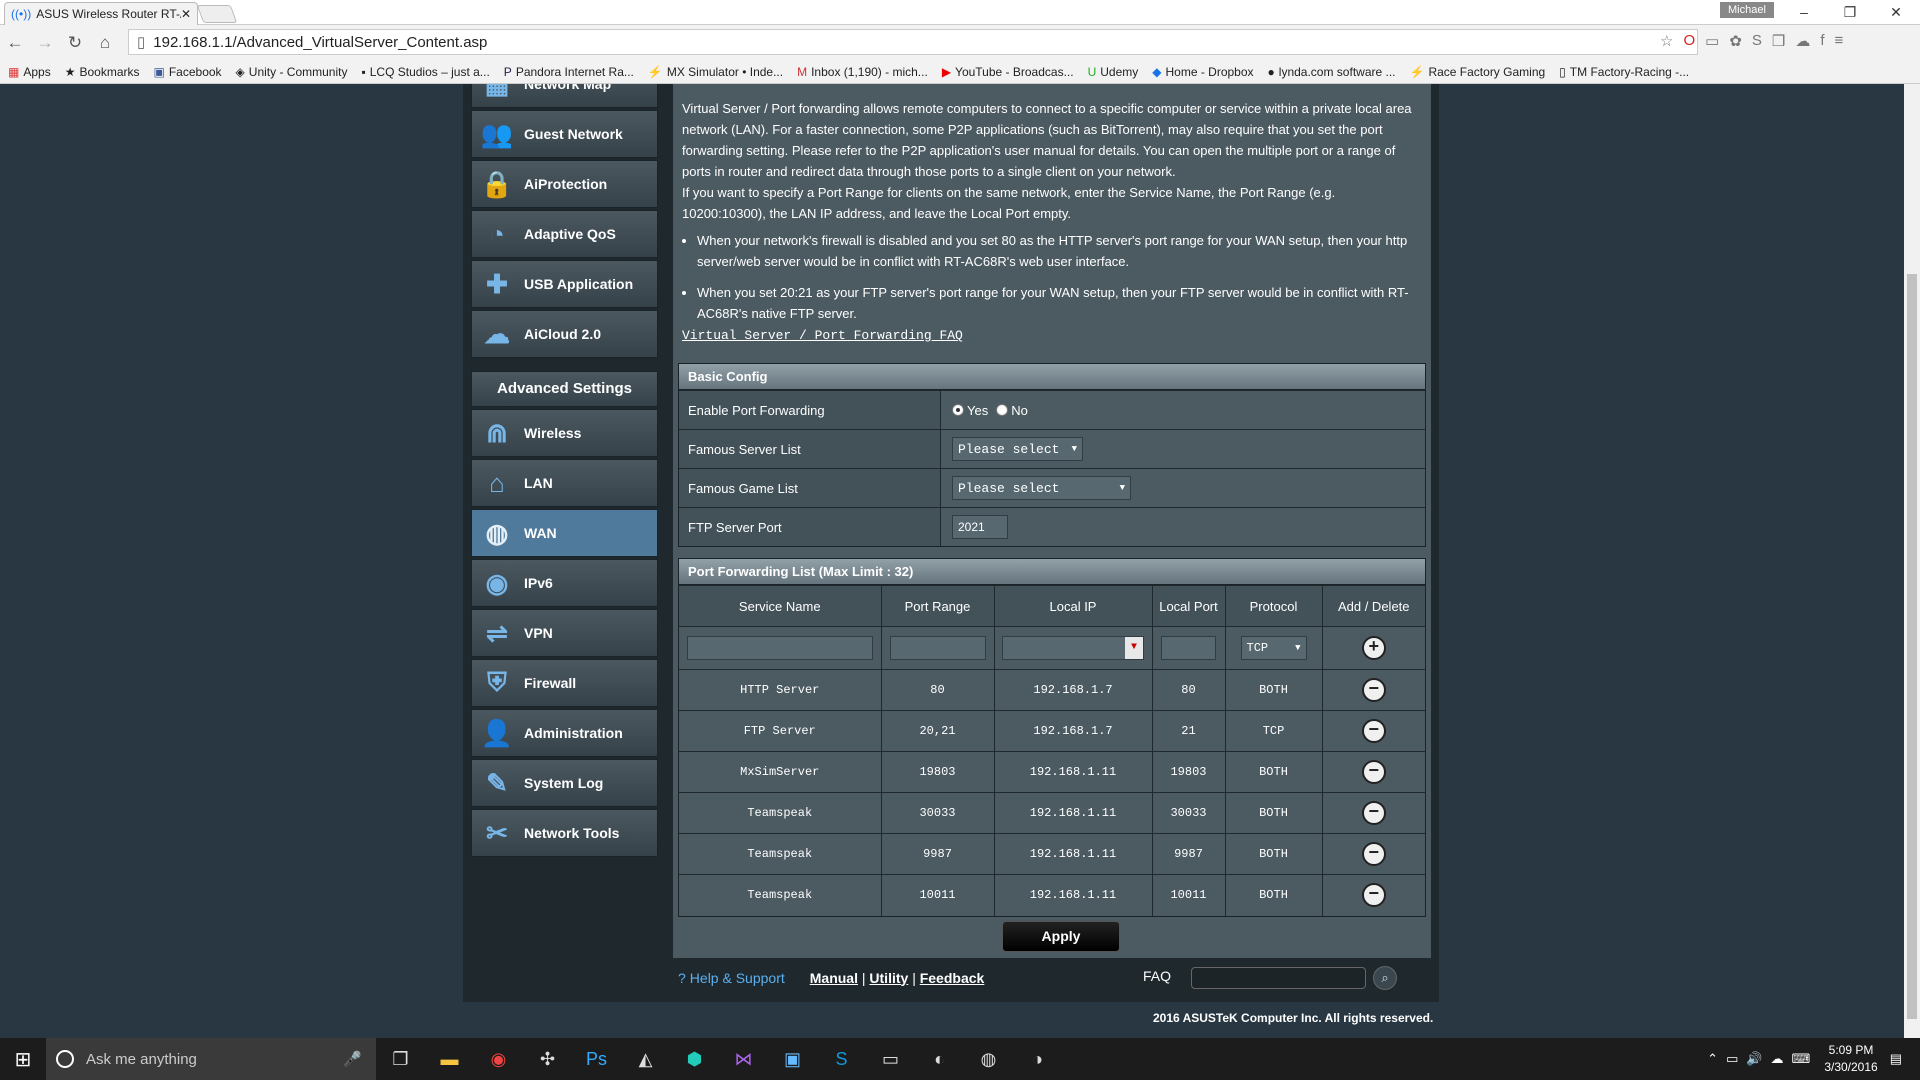 The width and height of the screenshot is (1920, 1080). What do you see at coordinates (1801, 1059) in the screenshot?
I see `keyboard-icon: ⌨` at bounding box center [1801, 1059].